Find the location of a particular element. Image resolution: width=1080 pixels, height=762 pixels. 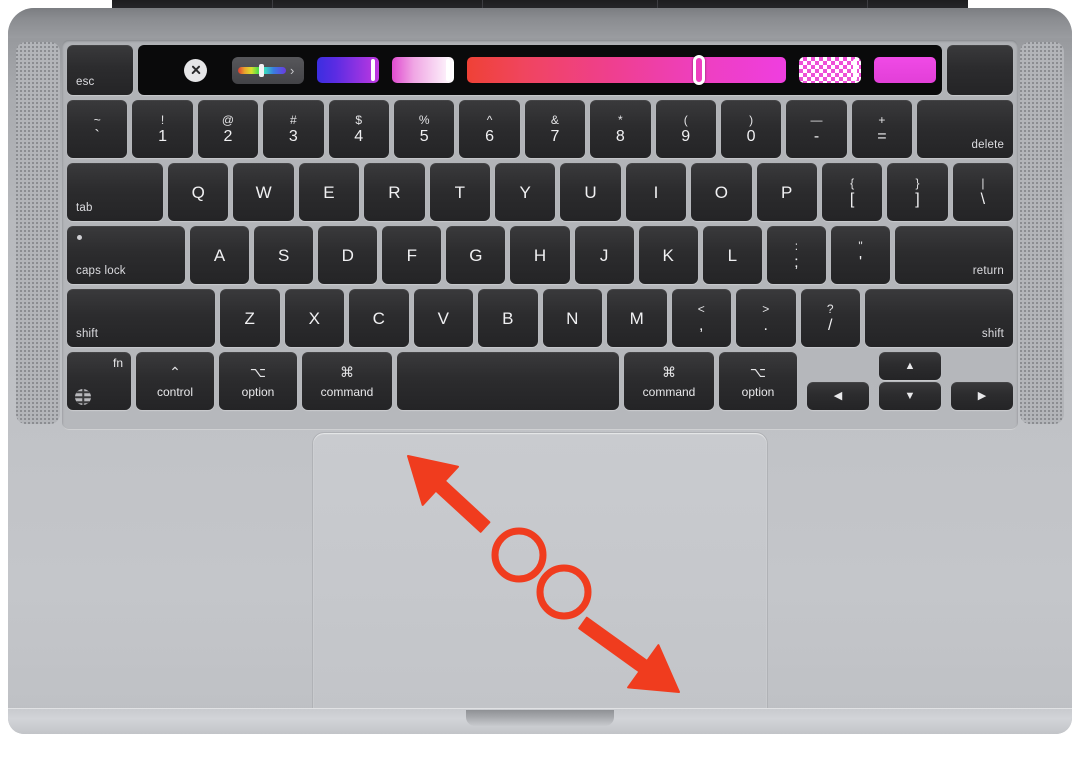

key-fn: fn is located at coordinates (99, 381).